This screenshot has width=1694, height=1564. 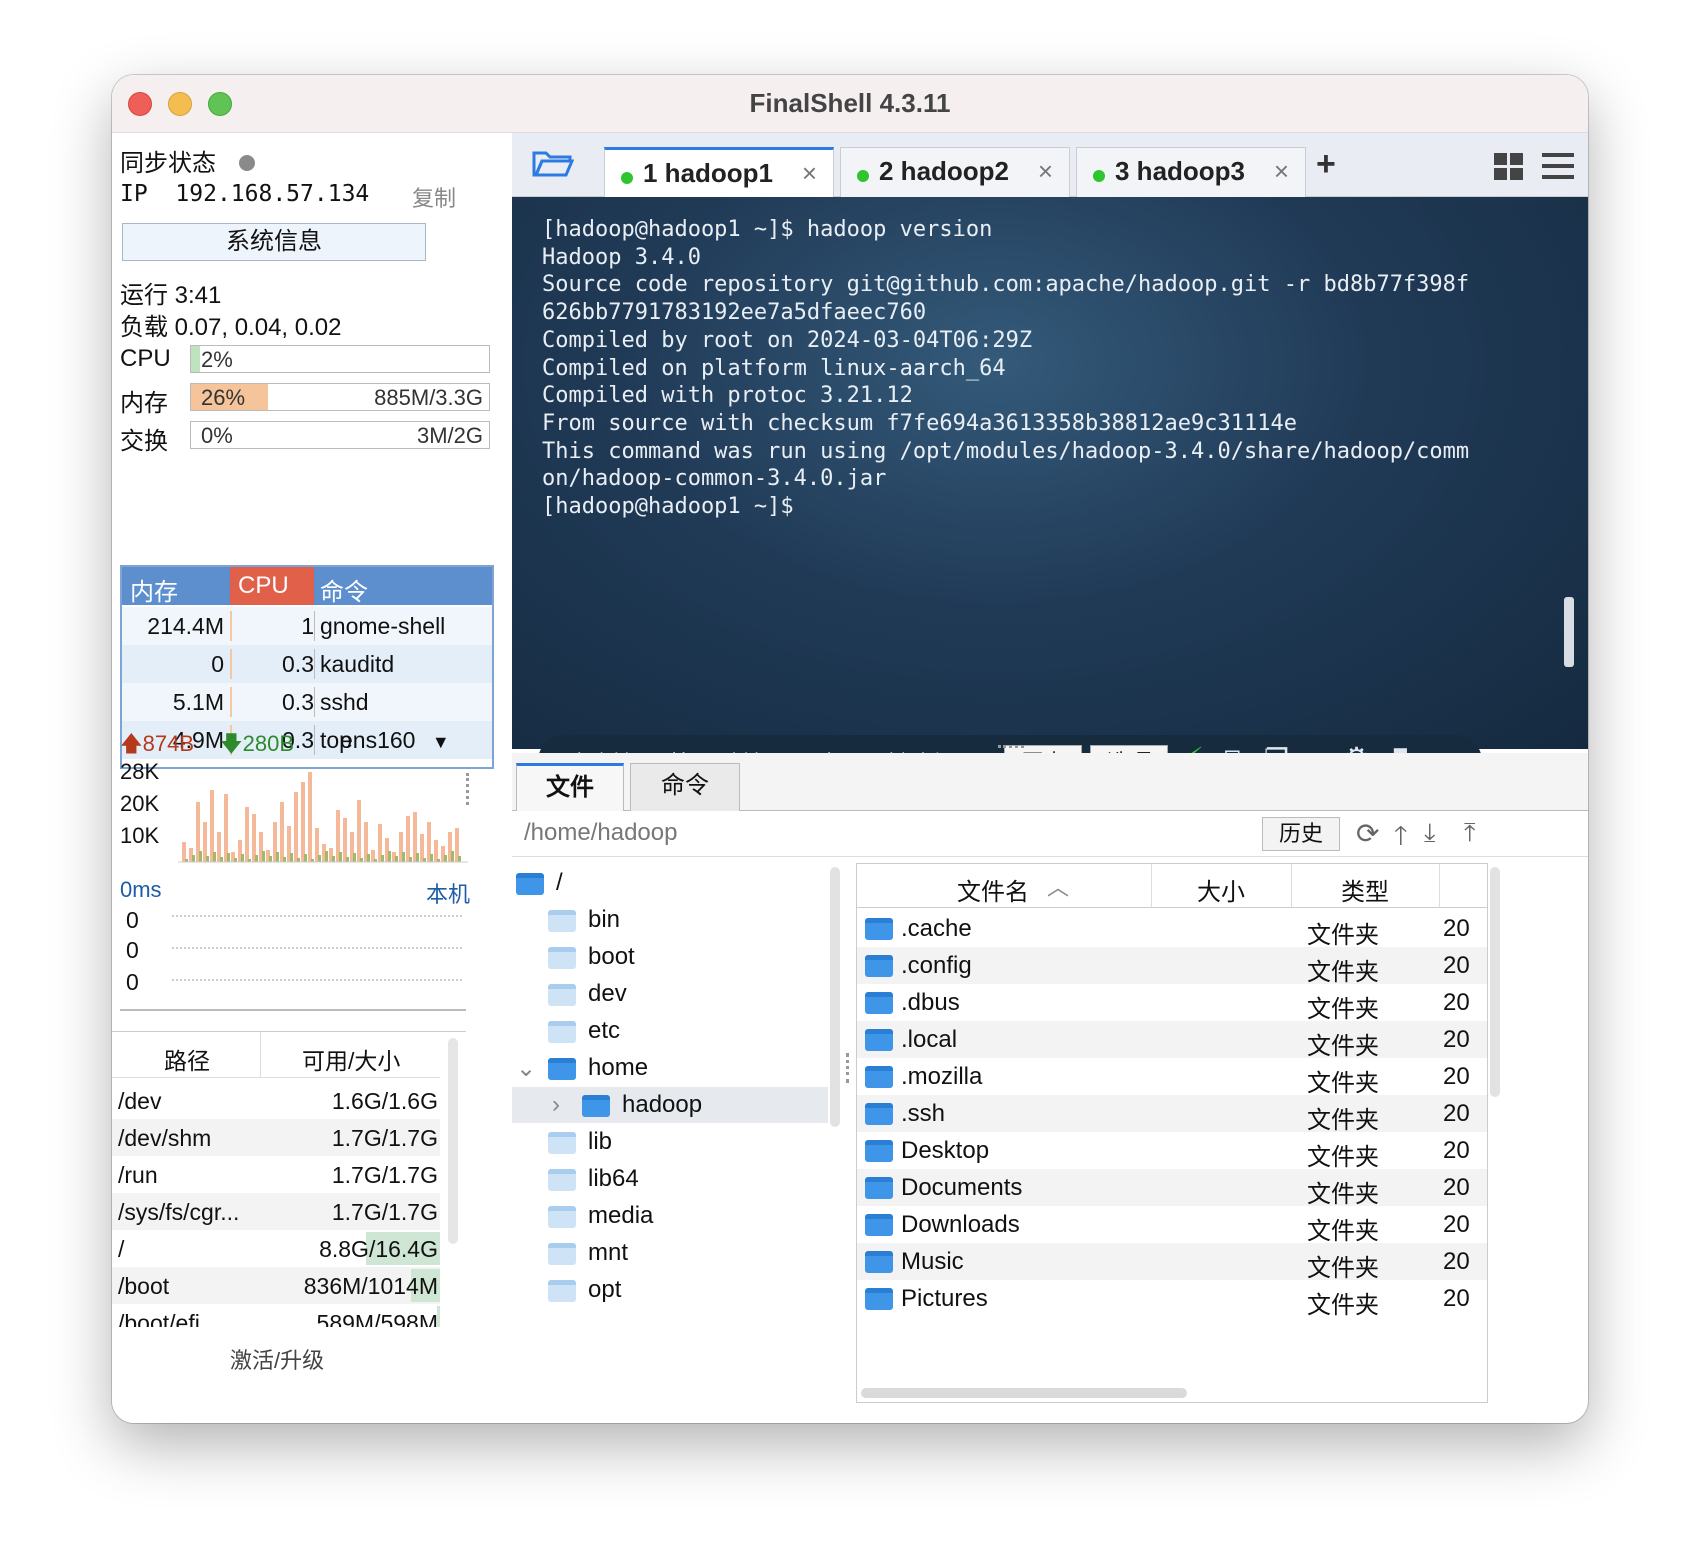 I want to click on open-folder-icon, so click(x=553, y=163).